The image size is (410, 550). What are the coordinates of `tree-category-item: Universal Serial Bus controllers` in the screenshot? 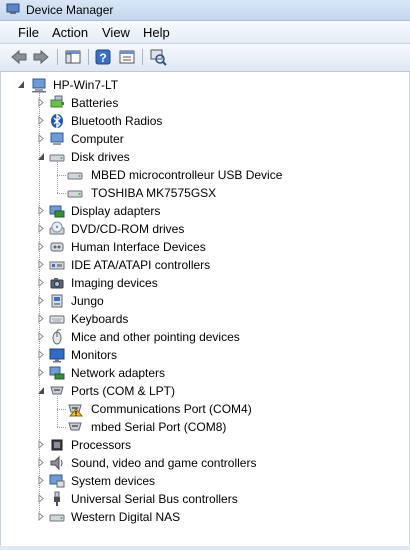 It's located at (204, 499).